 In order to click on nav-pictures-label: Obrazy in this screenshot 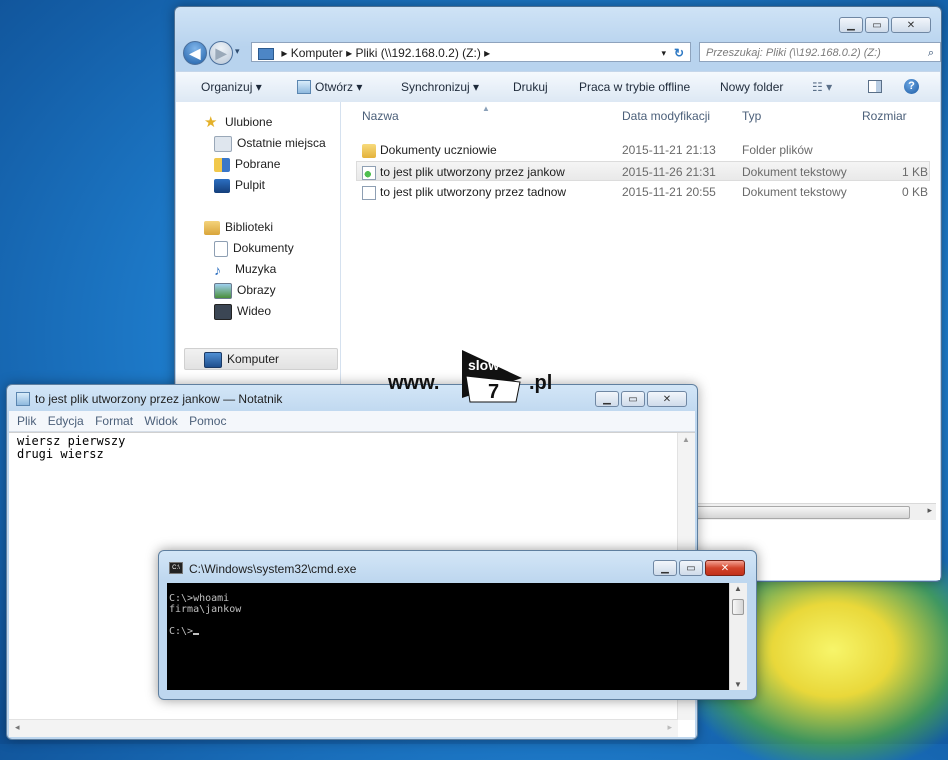, I will do `click(256, 290)`.